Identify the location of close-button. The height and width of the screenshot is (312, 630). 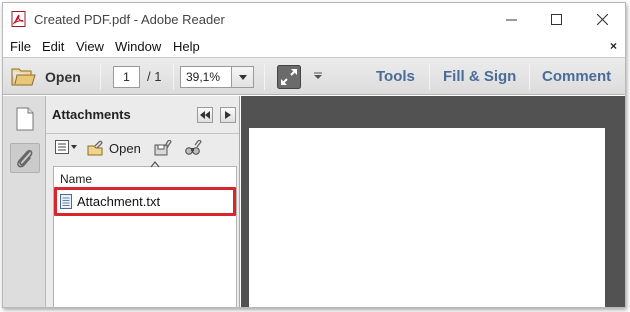
(602, 19).